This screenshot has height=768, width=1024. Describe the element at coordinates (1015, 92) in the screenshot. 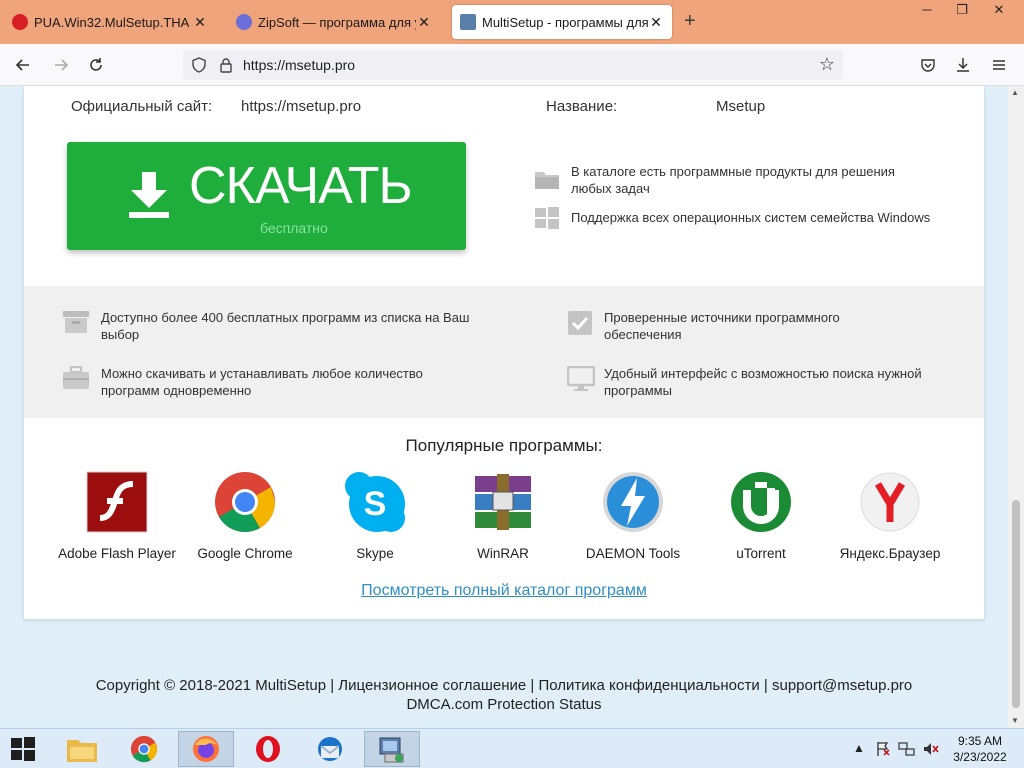

I see `scroll-up-arrow-icon: ▲` at that location.